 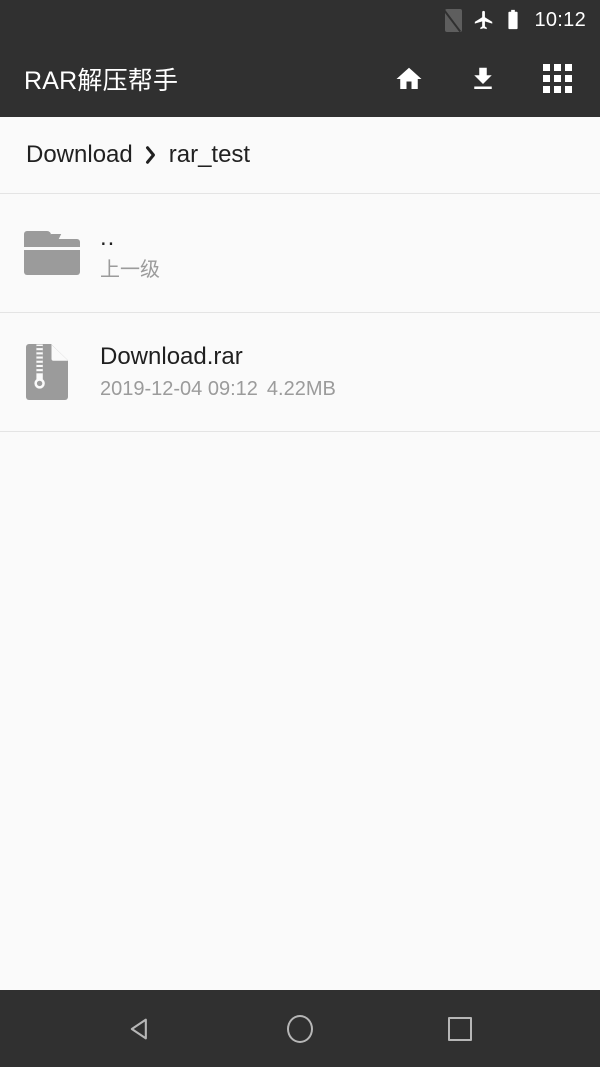 What do you see at coordinates (209, 155) in the screenshot?
I see `breadcrumb-item-rar-test: rar_test` at bounding box center [209, 155].